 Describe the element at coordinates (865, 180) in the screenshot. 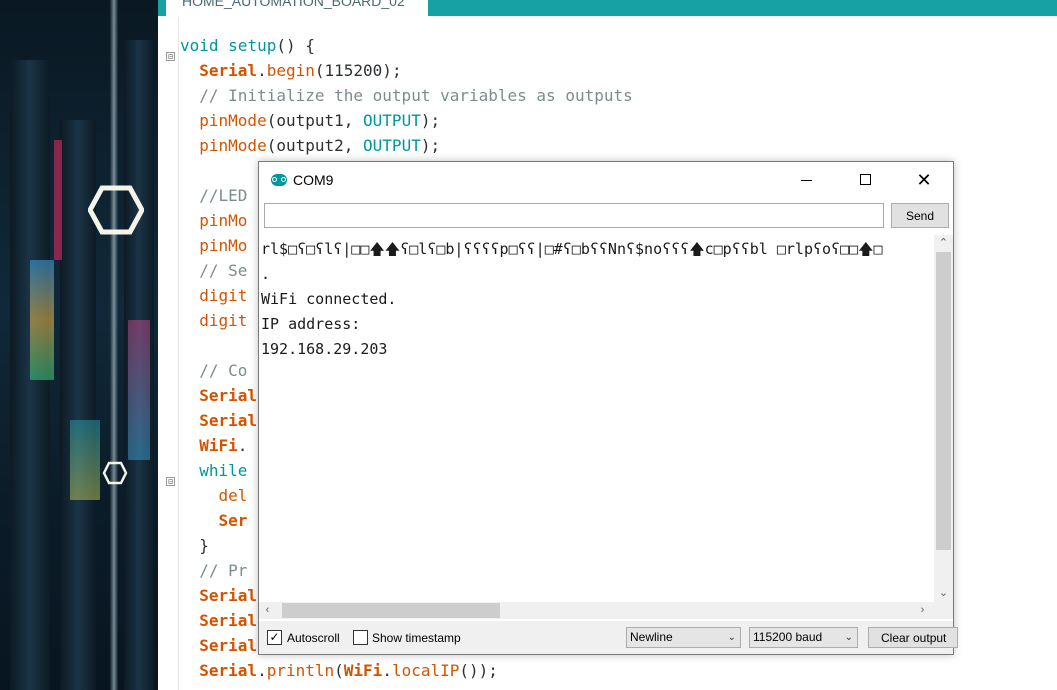

I see `maximize-button` at that location.